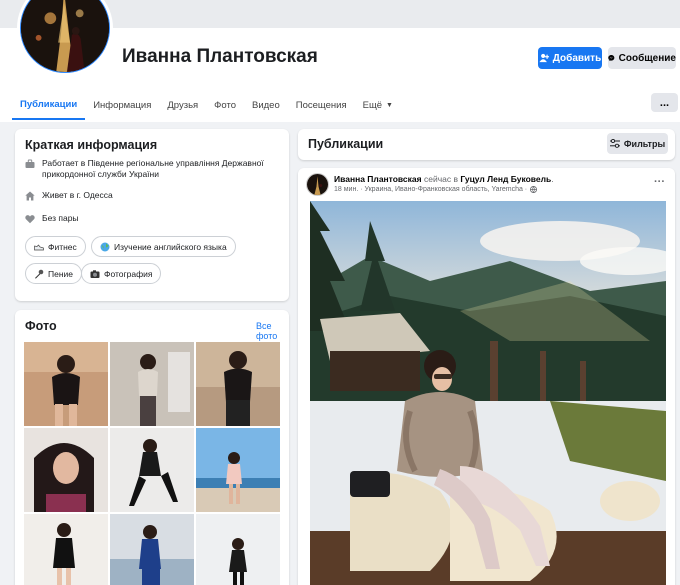 The height and width of the screenshot is (585, 680). I want to click on add-friend-label: Добавить, so click(577, 58).